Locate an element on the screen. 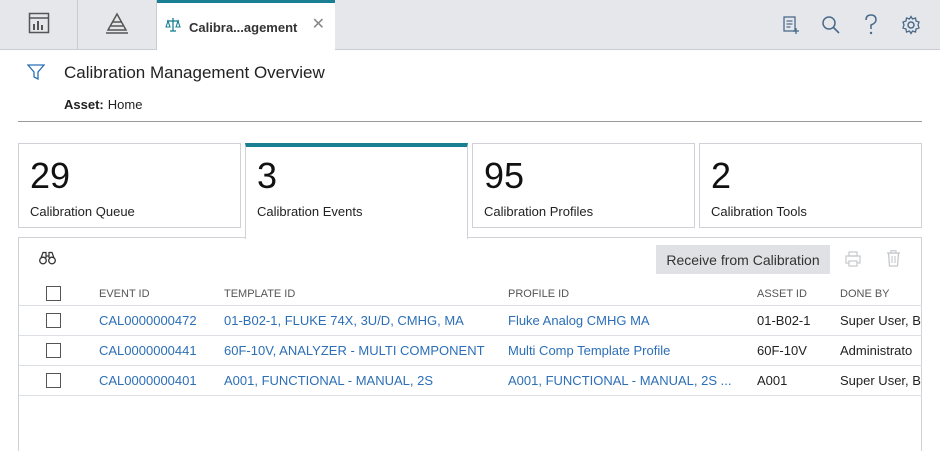 This screenshot has height=451, width=940. template-id-link: 01-B02-1, FLUKE 74X, 3U/D, CMHG, MA is located at coordinates (364, 320).